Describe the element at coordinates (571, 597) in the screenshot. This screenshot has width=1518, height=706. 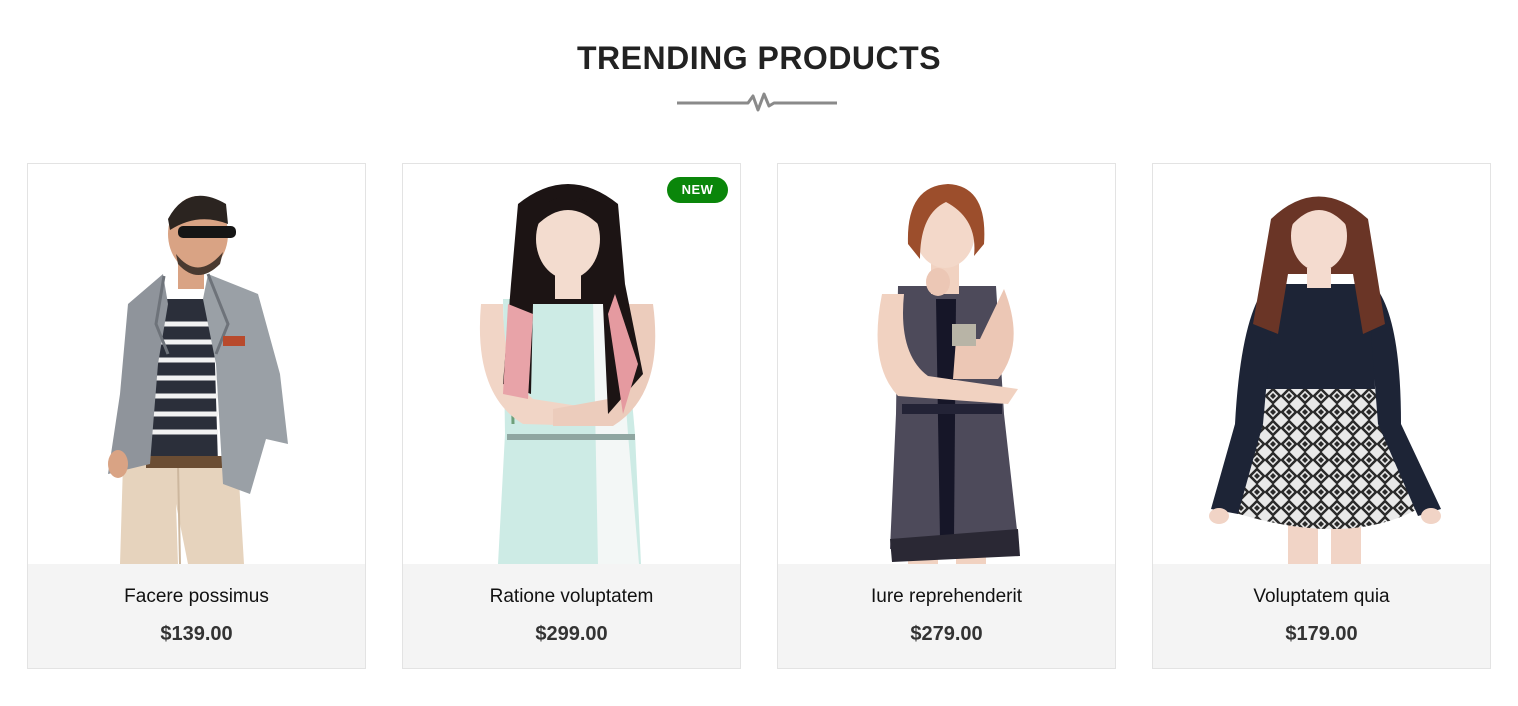
I see `product-name: Ratione voluptatem` at that location.